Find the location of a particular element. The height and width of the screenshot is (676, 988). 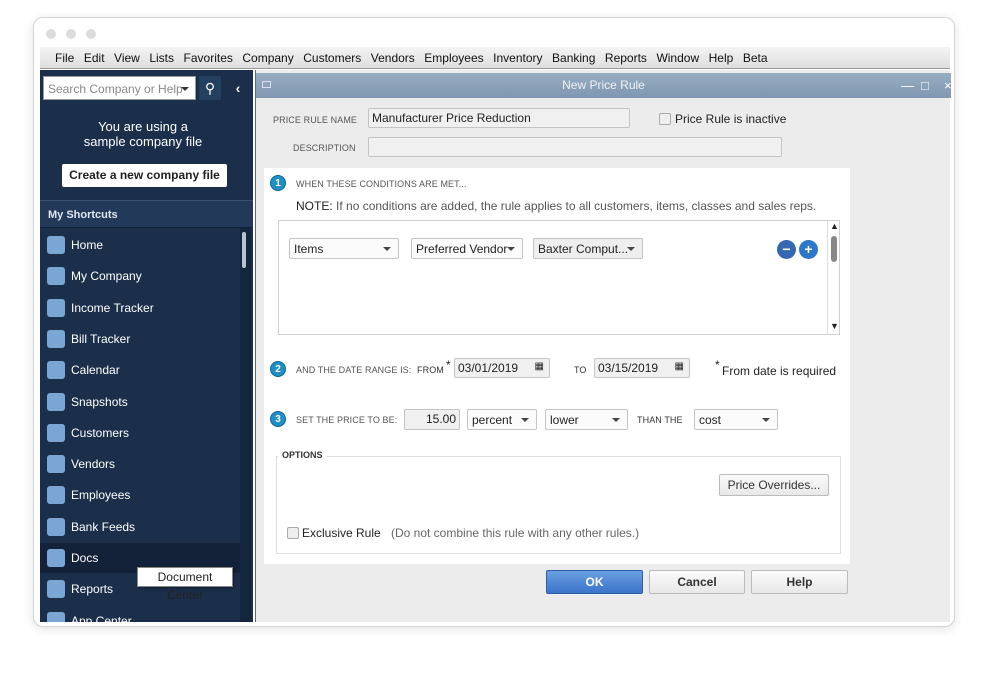

sidebar-item-vendors: Vendors is located at coordinates (140, 464).